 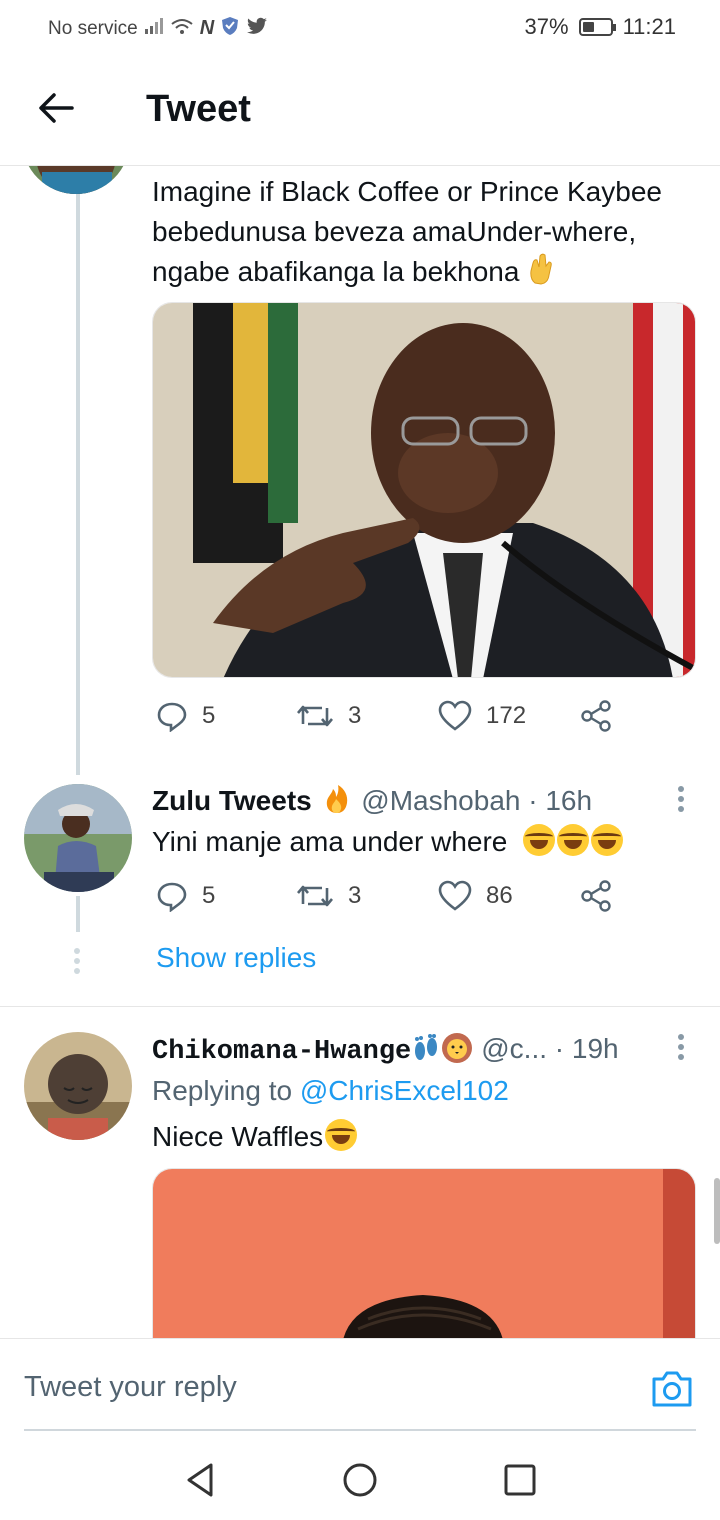 I want to click on square-recents-icon, so click(x=520, y=1480).